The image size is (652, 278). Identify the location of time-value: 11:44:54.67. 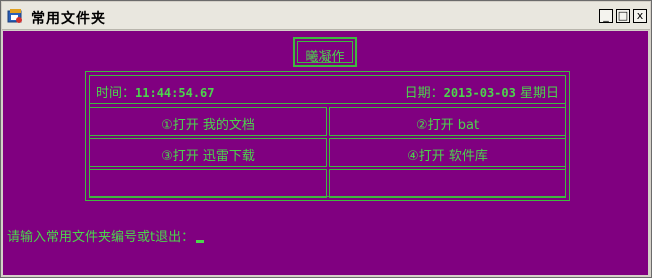
(175, 93).